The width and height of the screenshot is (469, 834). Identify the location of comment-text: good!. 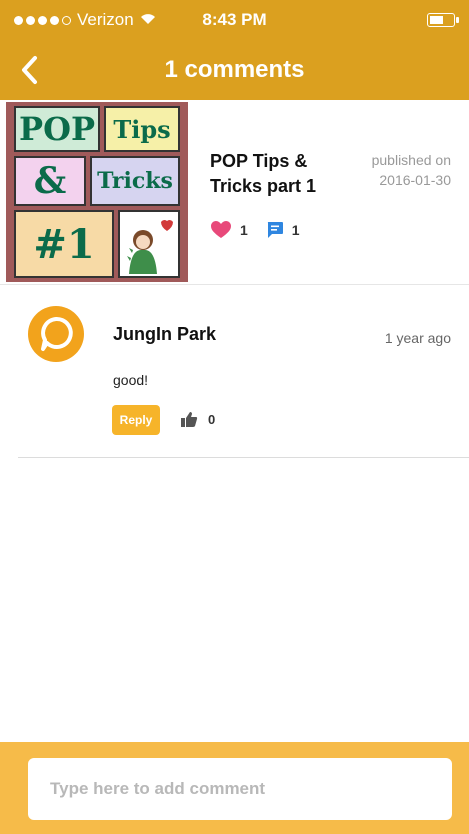
(131, 380).